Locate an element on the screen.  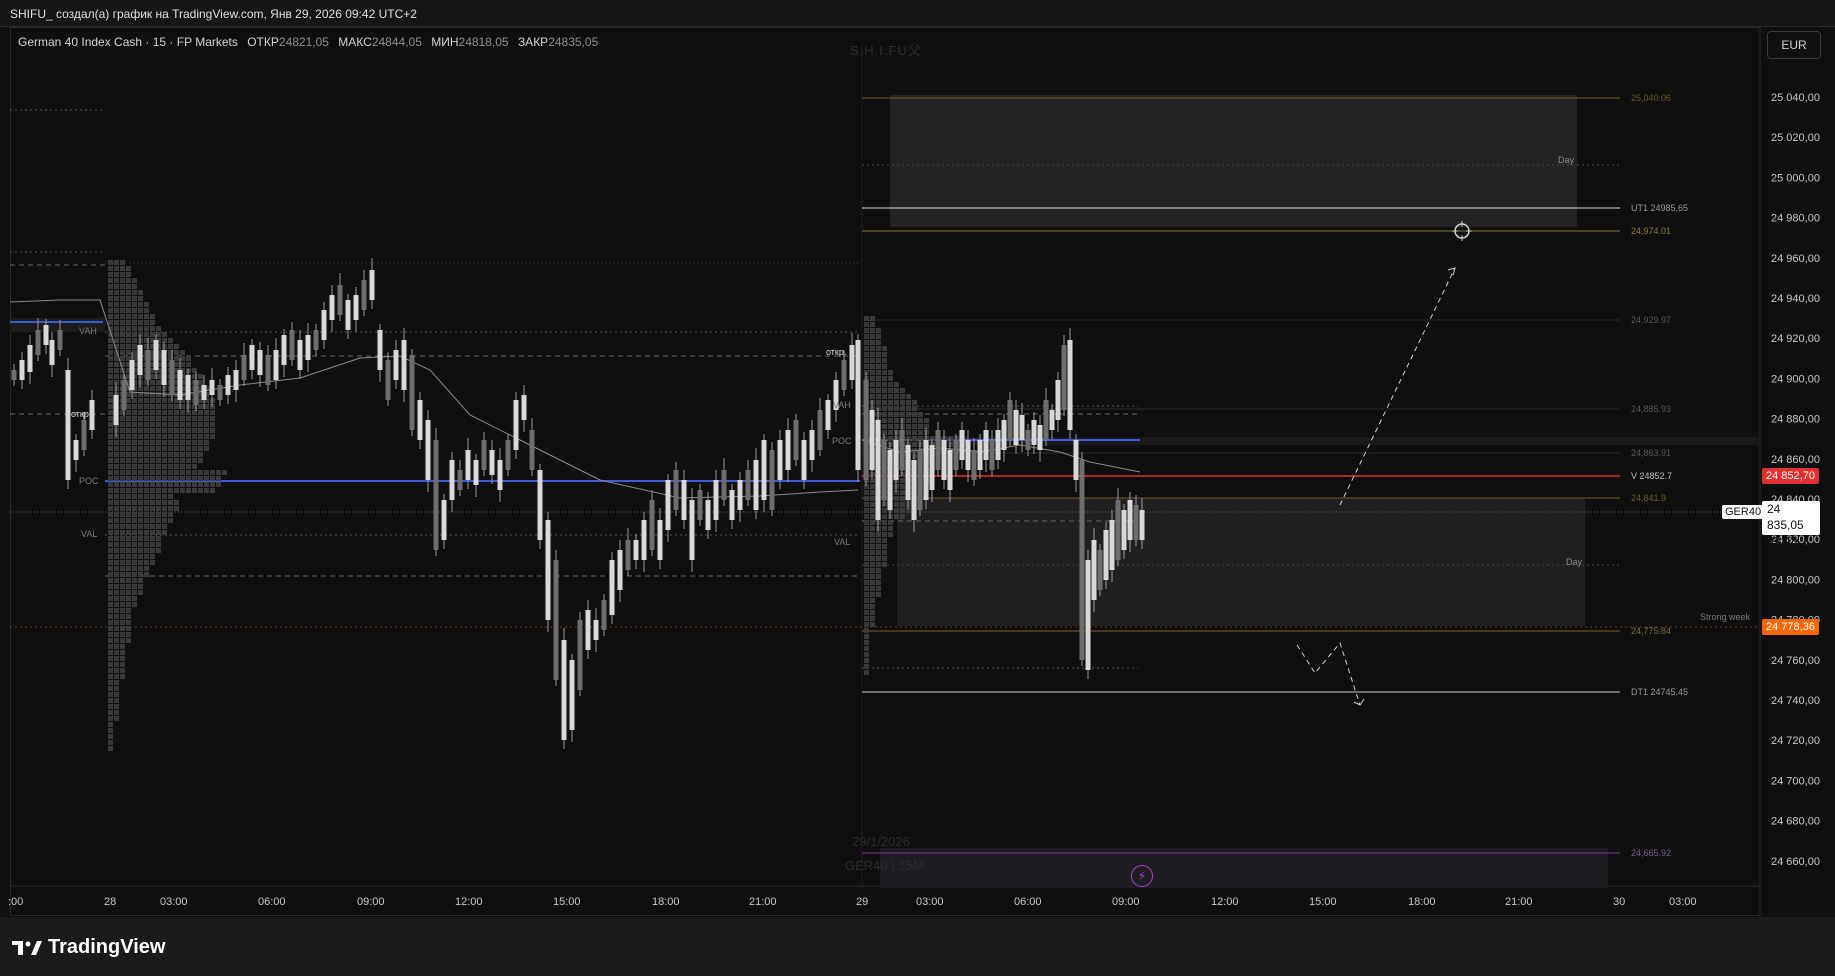
tradingview-logo: TradingView is located at coordinates (88, 947).